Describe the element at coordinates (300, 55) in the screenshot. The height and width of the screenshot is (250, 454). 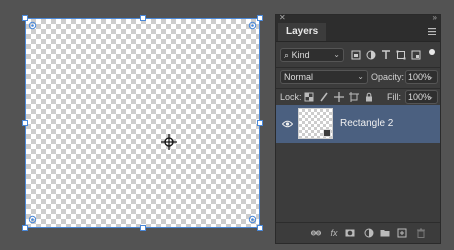
I see `filter-kind-value: Kind` at that location.